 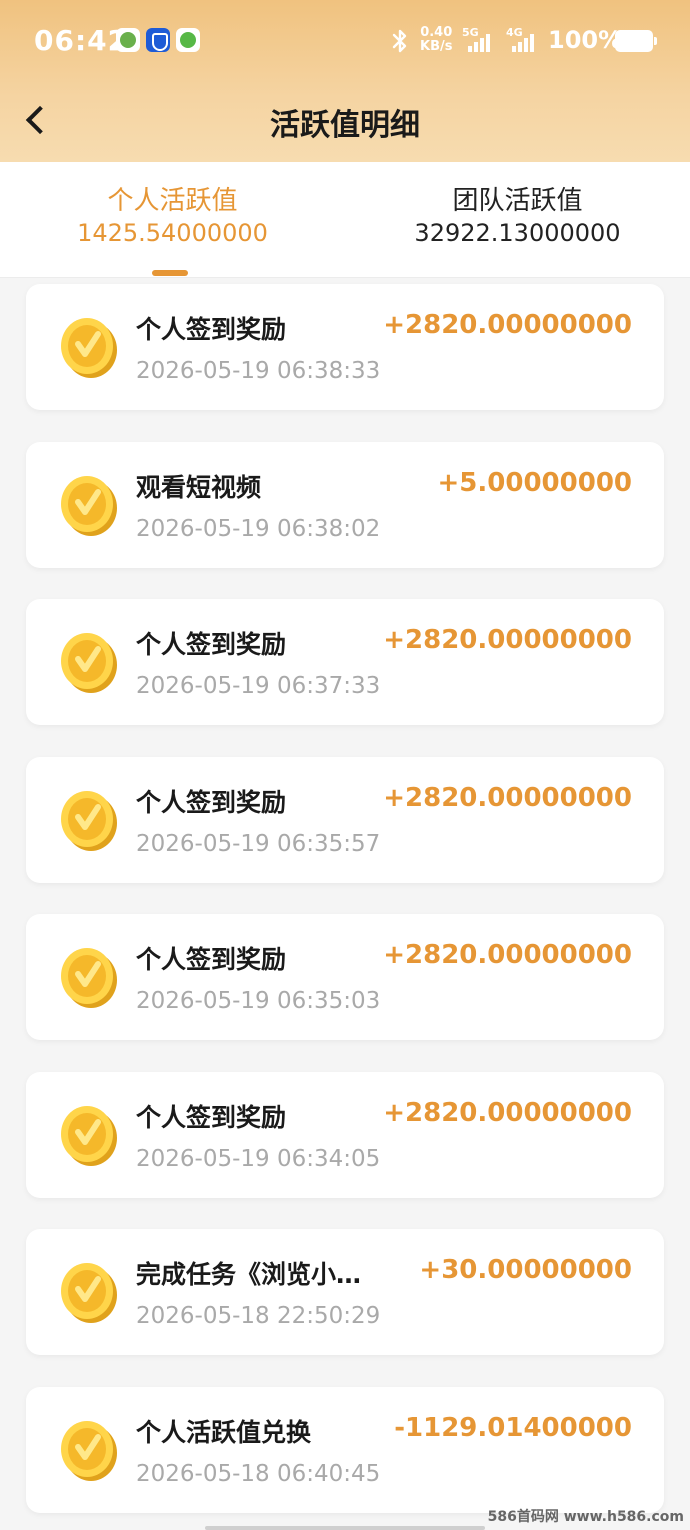 I want to click on bluetooth-icon, so click(x=399, y=41).